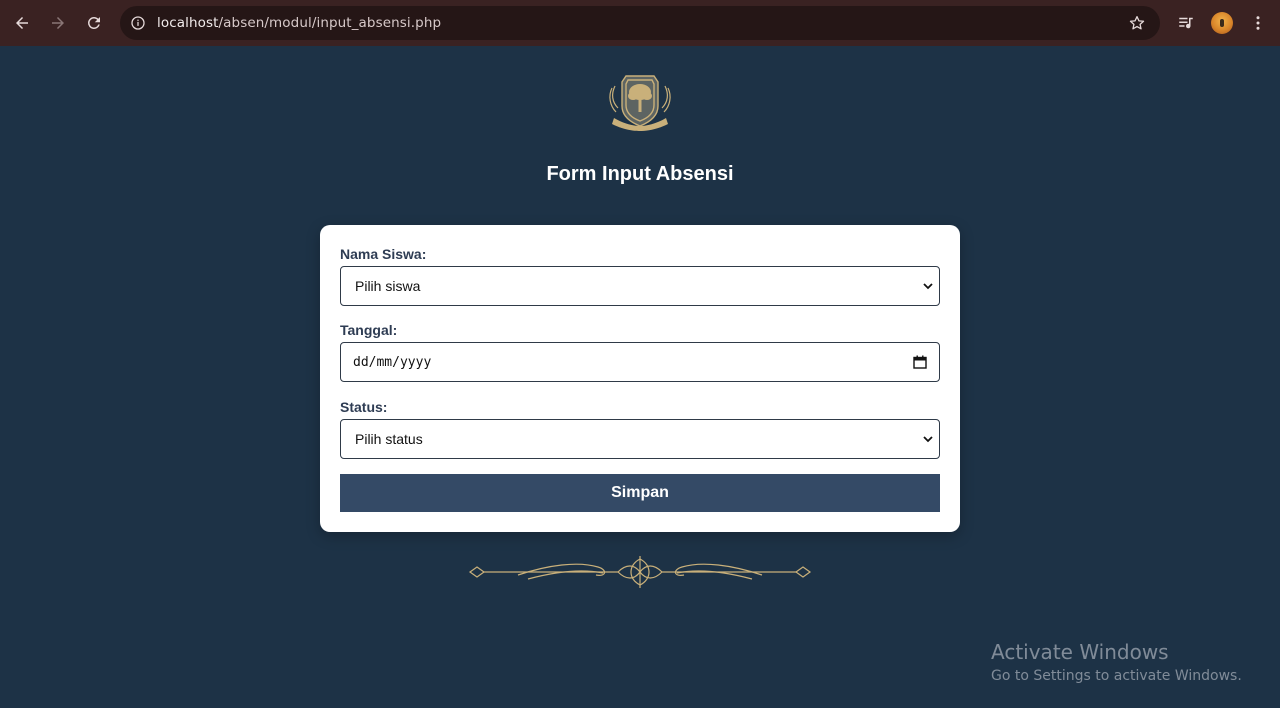  I want to click on site-info-icon, so click(138, 23).